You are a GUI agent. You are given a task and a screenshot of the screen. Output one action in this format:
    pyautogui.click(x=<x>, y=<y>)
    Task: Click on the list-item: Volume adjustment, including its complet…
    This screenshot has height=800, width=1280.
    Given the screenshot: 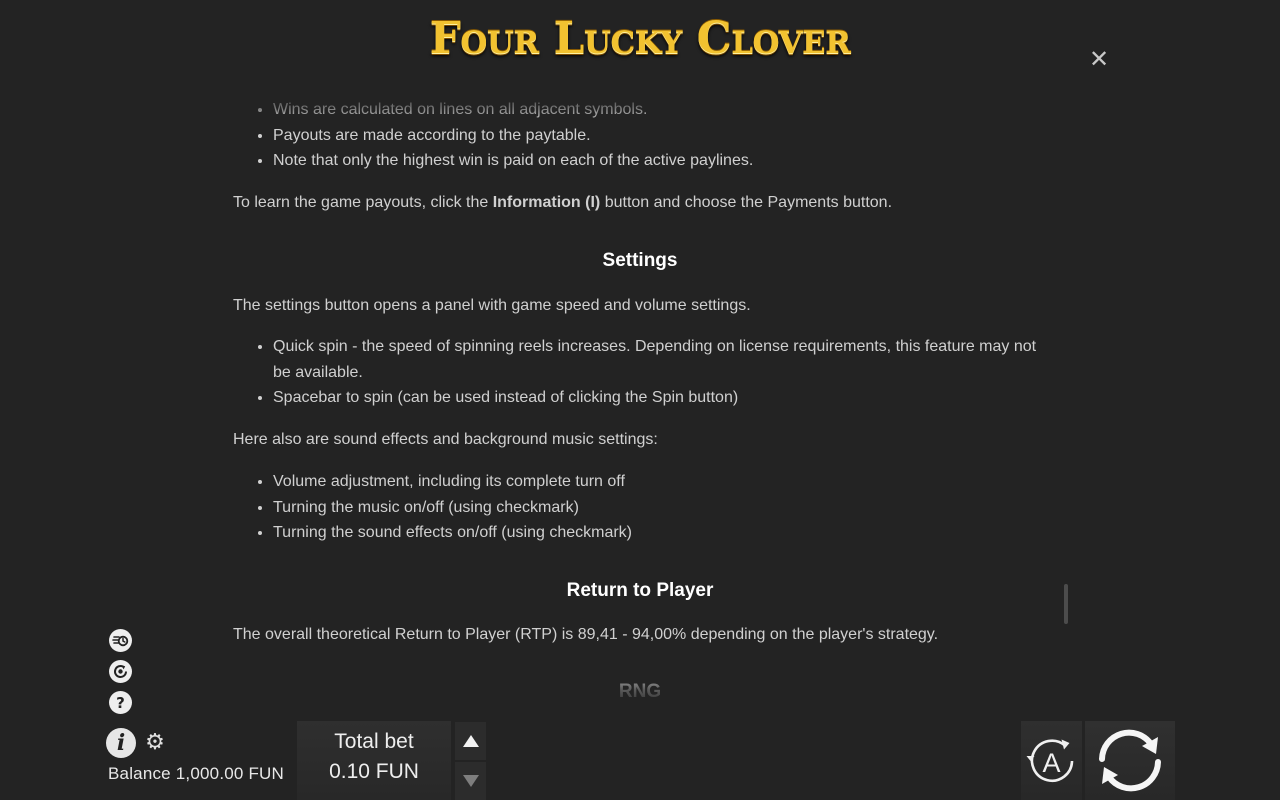 What is the action you would take?
    pyautogui.click(x=660, y=482)
    